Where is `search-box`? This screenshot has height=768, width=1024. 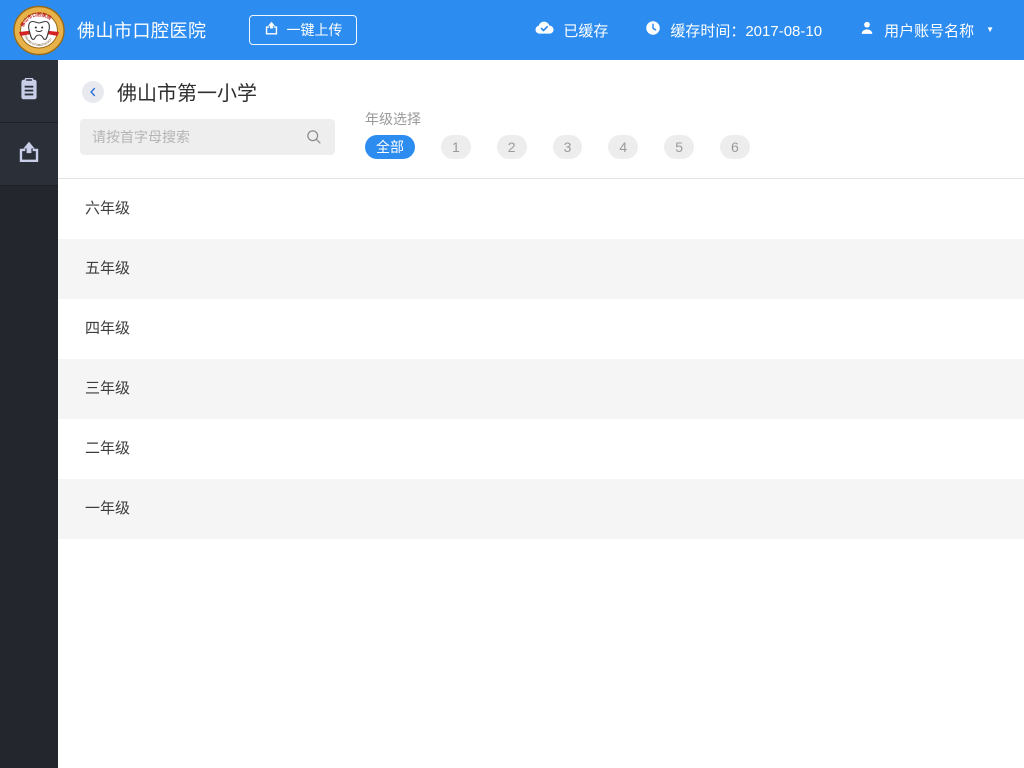 search-box is located at coordinates (207, 137).